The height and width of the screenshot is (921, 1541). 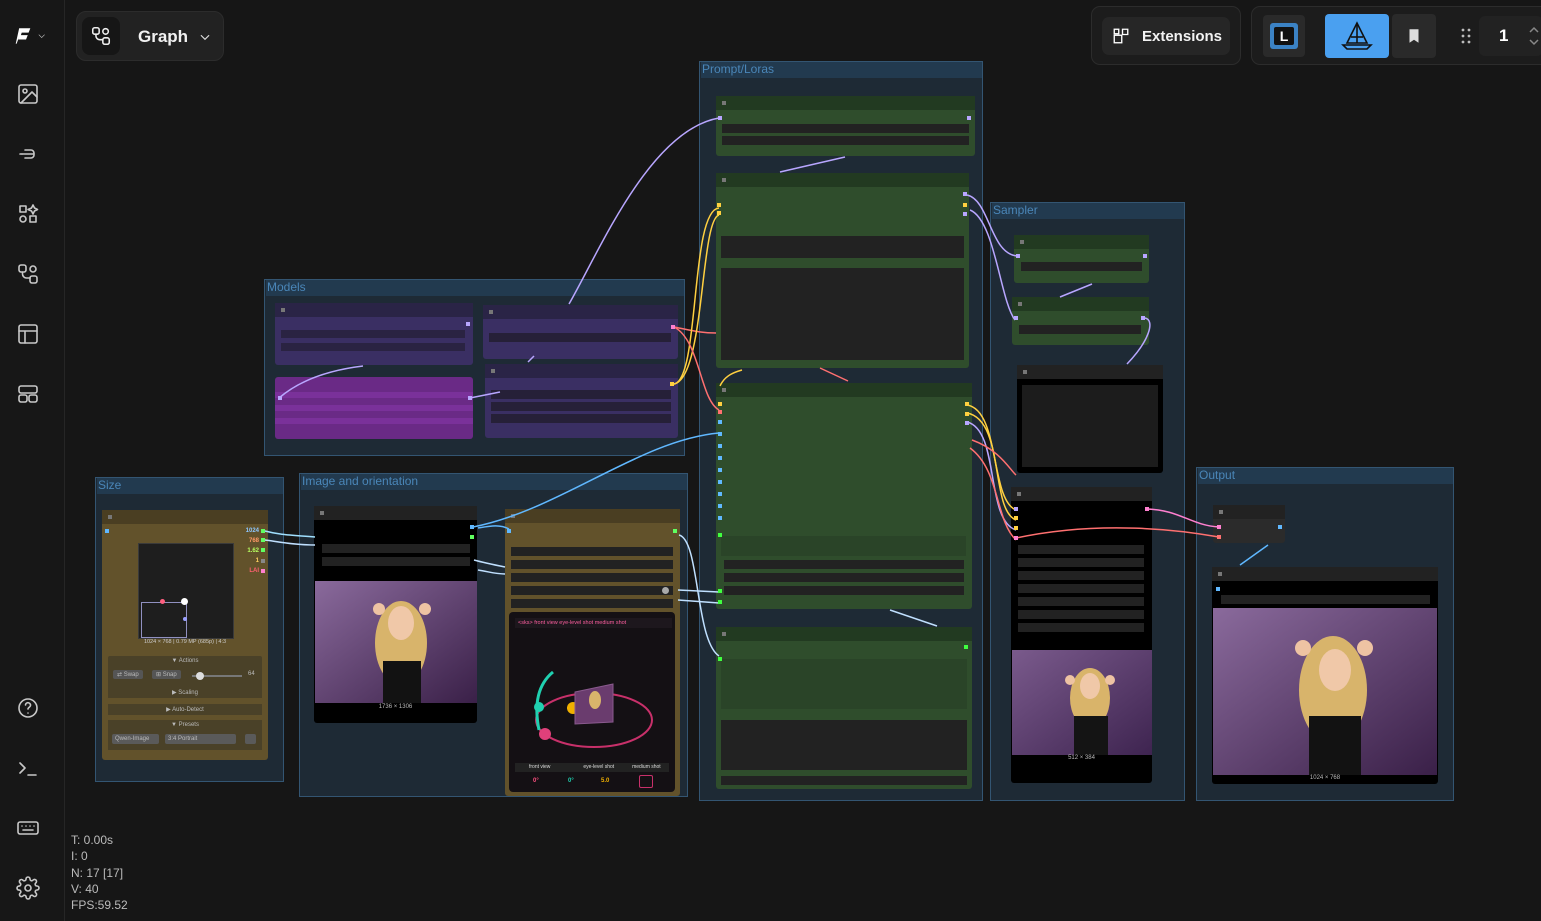 What do you see at coordinates (163, 36) in the screenshot?
I see `graph-label: Graph` at bounding box center [163, 36].